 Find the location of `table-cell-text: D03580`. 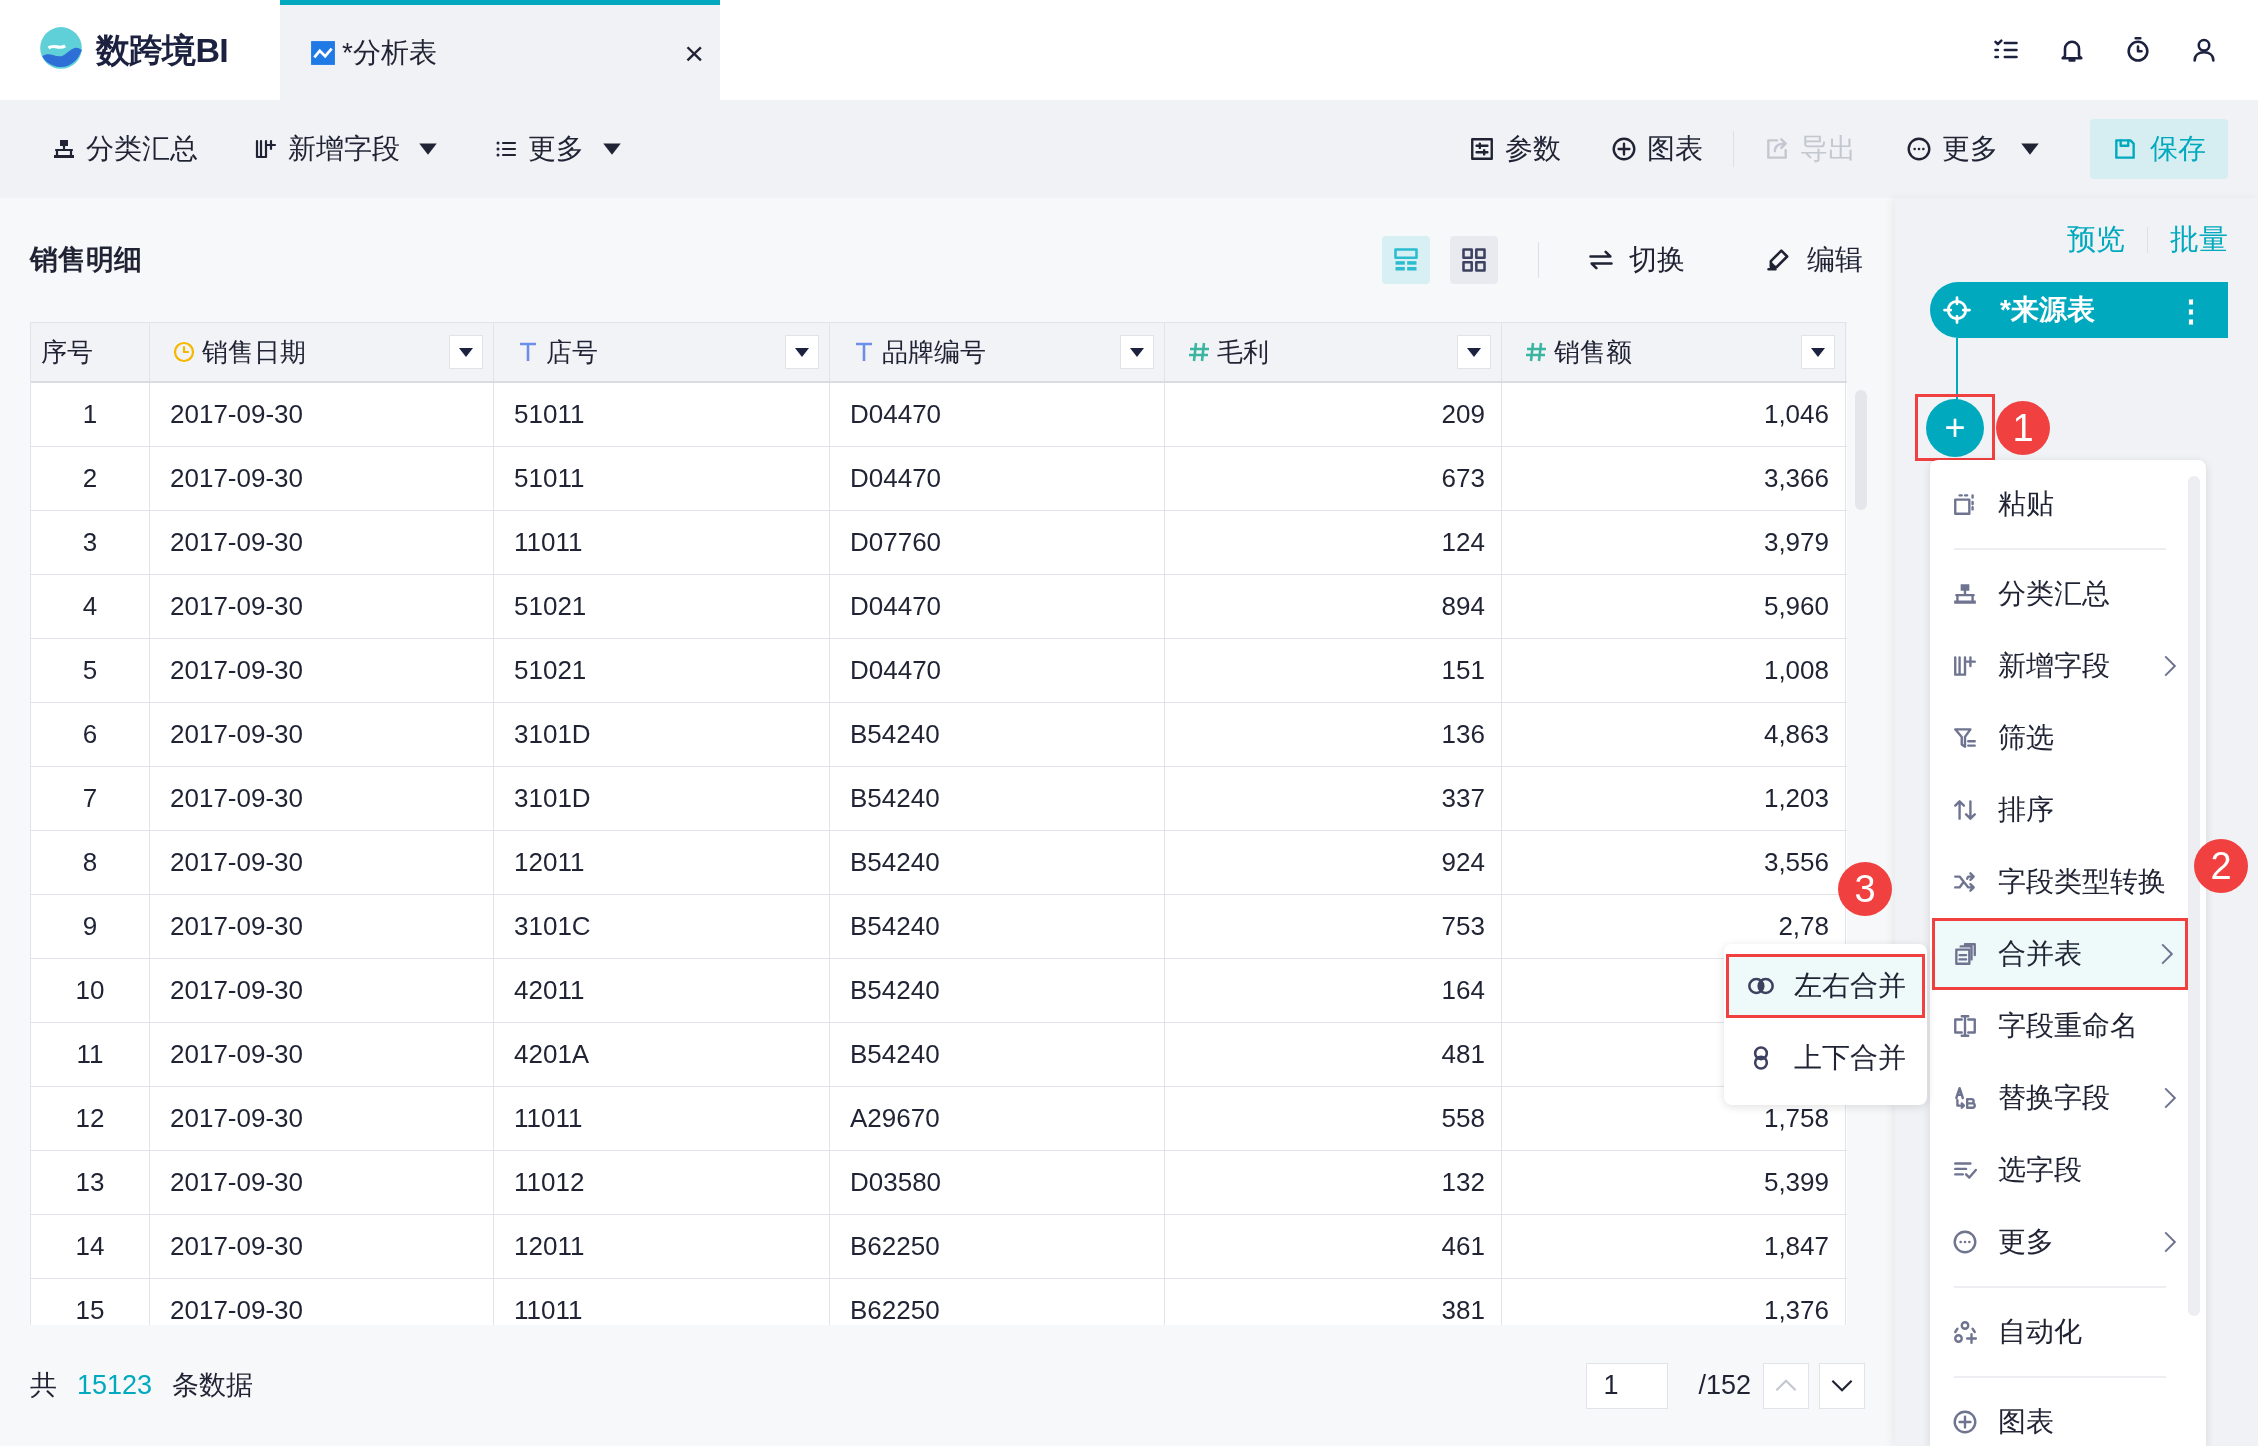

table-cell-text: D03580 is located at coordinates (896, 1182).